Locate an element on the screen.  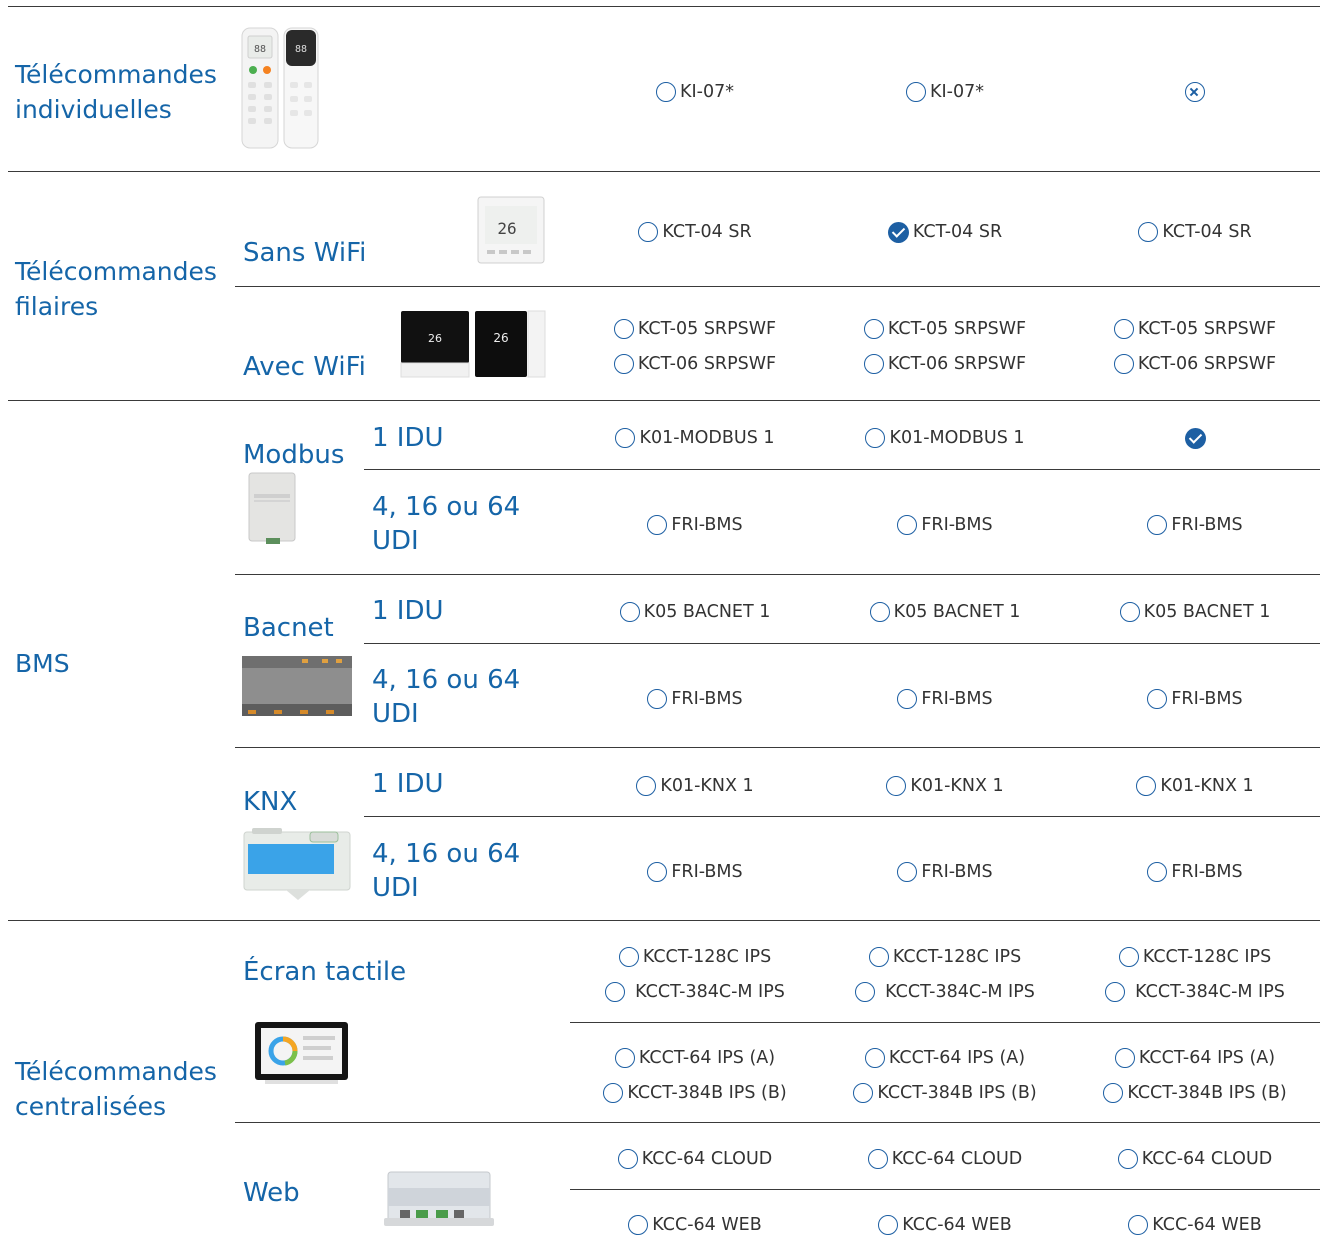
cell-modbus-udi-3: FRI-BMS is located at coordinates (1195, 525).